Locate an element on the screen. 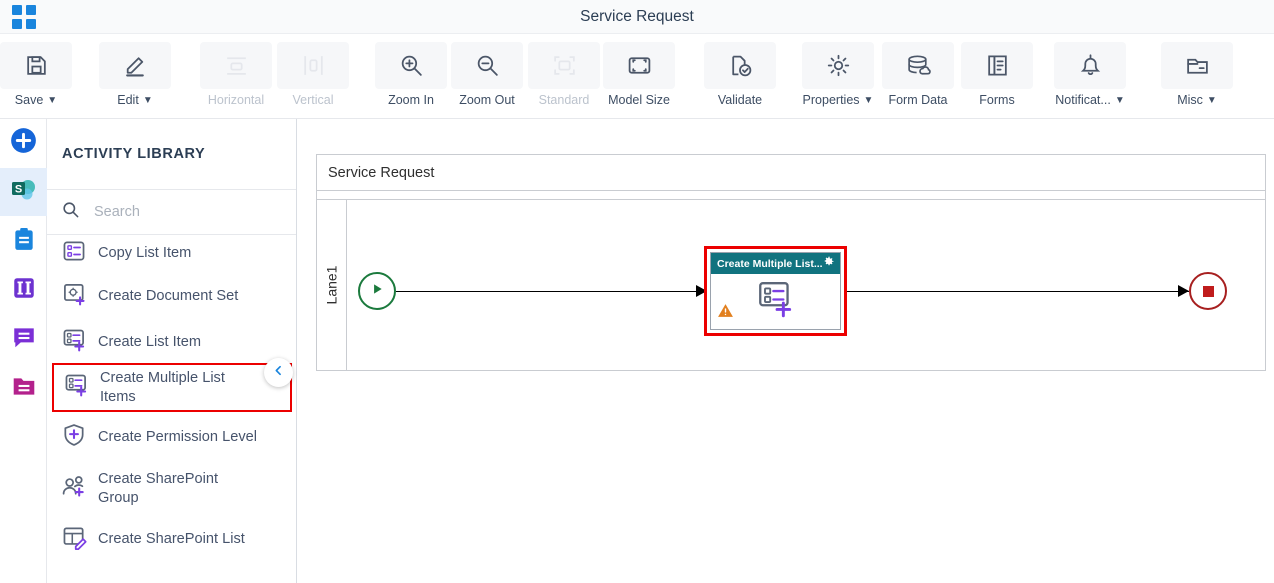 The width and height of the screenshot is (1274, 583). page-title: Service Request is located at coordinates (637, 16).